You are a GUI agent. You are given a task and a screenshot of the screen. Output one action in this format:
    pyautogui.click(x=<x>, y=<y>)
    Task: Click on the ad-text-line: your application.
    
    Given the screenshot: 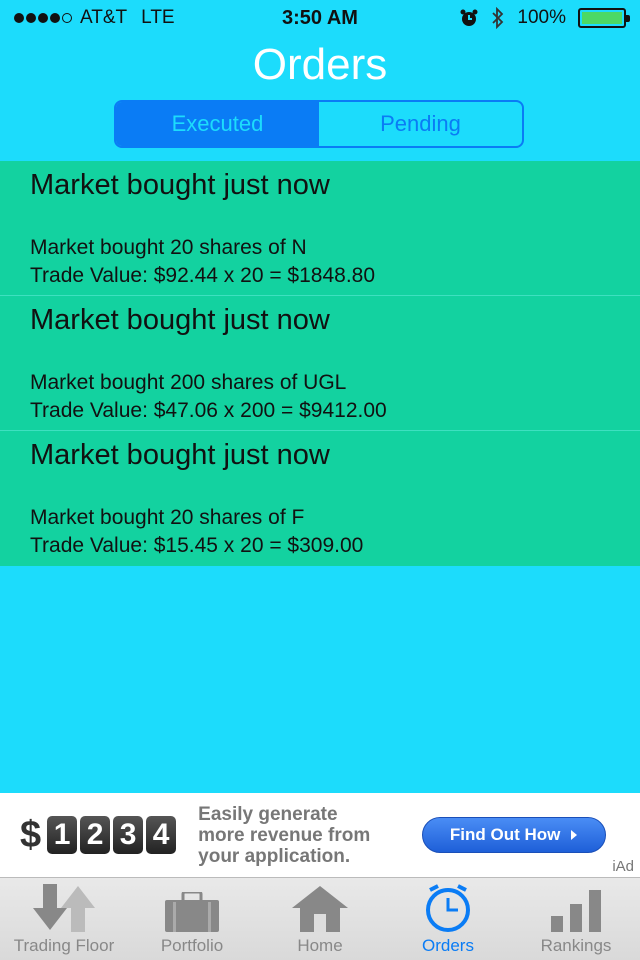 What is the action you would take?
    pyautogui.click(x=274, y=856)
    